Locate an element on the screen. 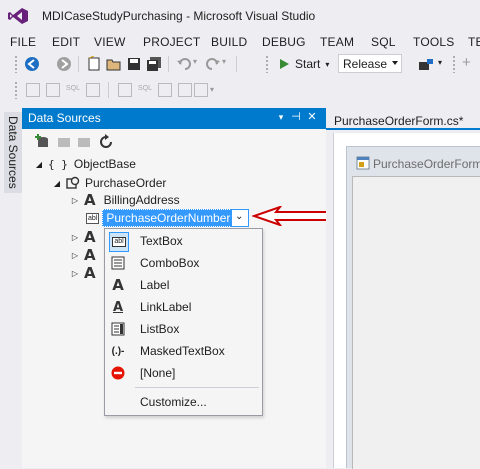 Image resolution: width=480 pixels, height=469 pixels. combobox-icon is located at coordinates (118, 263).